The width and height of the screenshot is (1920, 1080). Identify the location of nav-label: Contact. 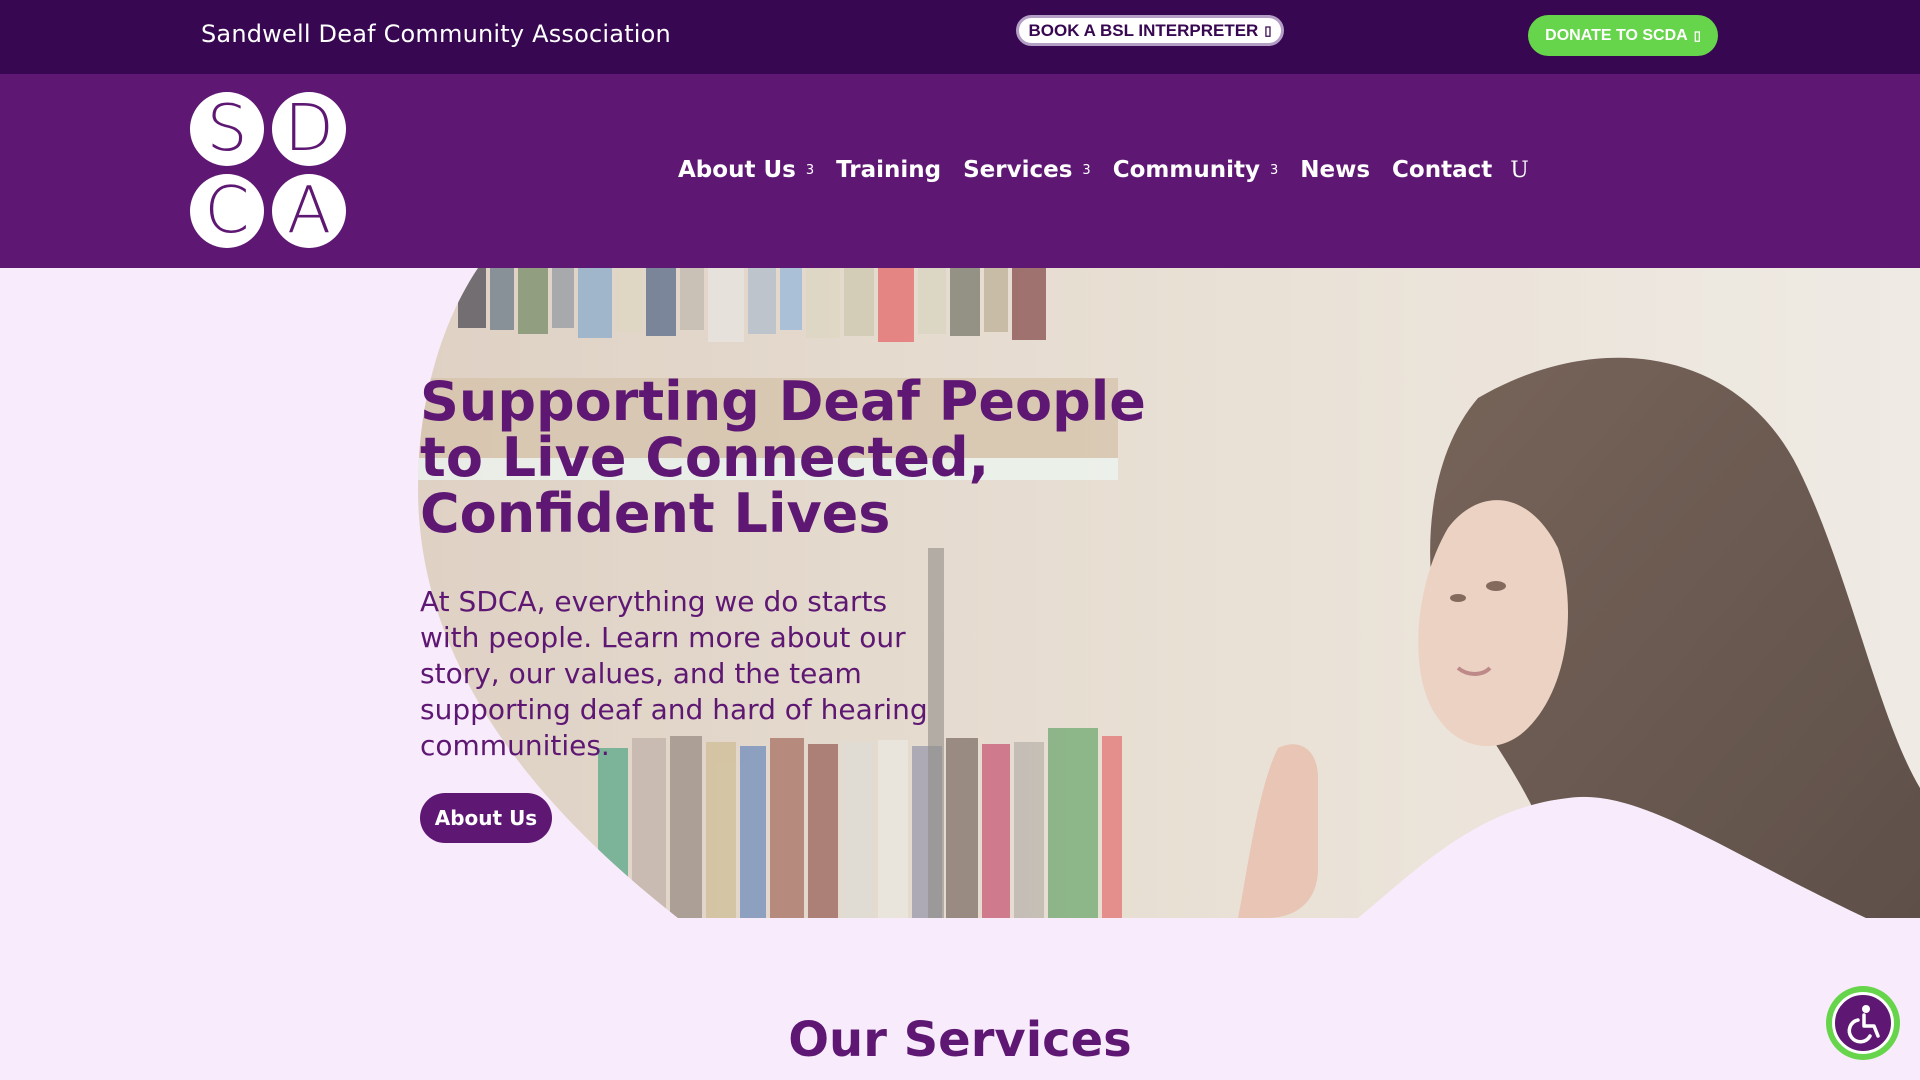
(1442, 170).